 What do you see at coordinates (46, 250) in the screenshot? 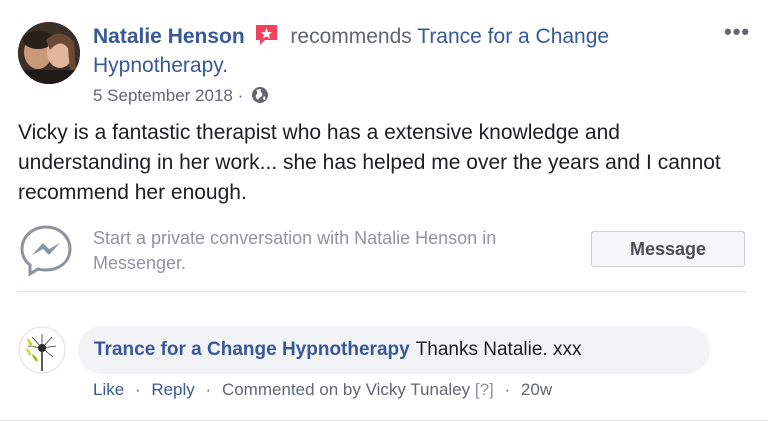
I see `messenger-icon` at bounding box center [46, 250].